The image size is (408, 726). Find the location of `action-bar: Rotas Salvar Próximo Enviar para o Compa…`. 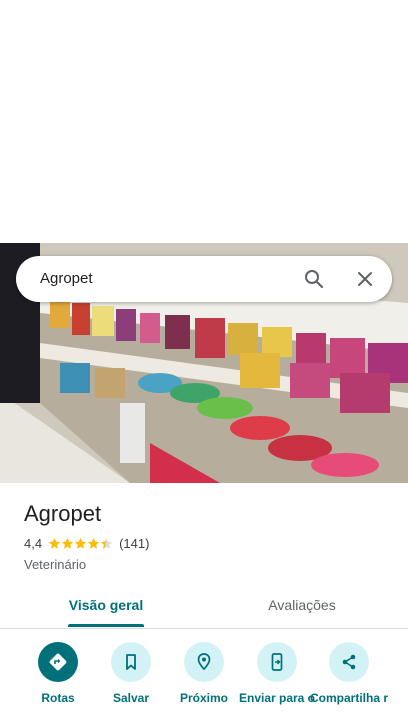

action-bar: Rotas Salvar Próximo Enviar para o Compa… is located at coordinates (204, 683).